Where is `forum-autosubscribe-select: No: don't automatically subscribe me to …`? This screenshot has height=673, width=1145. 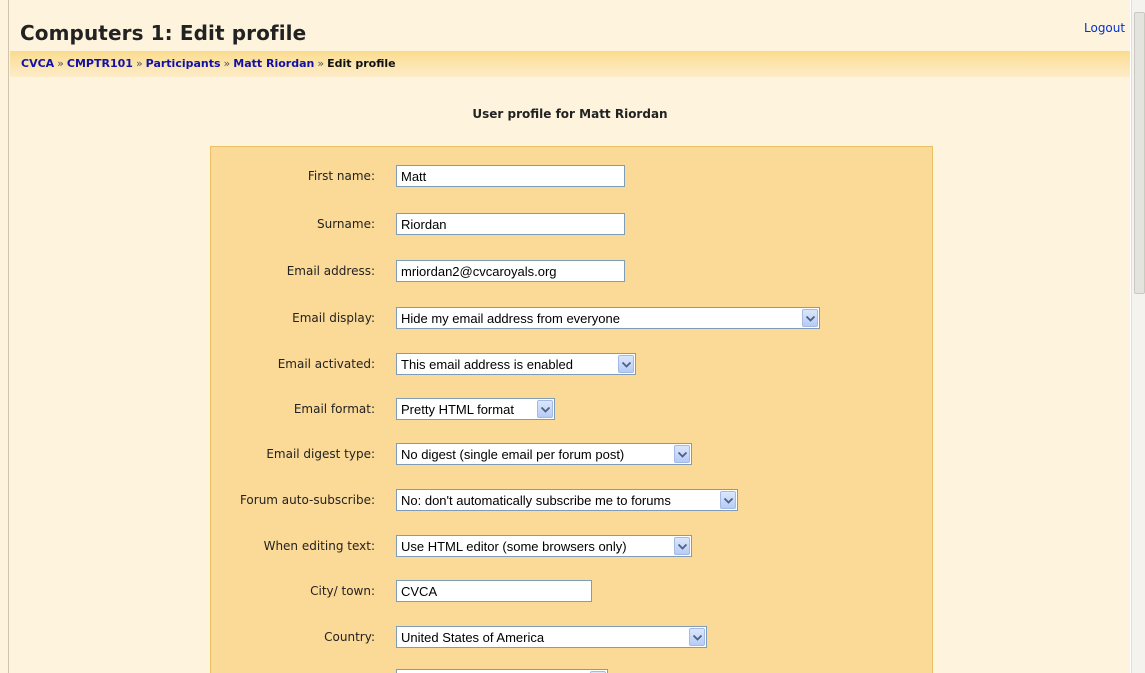
forum-autosubscribe-select: No: don't automatically subscribe me to … is located at coordinates (567, 500).